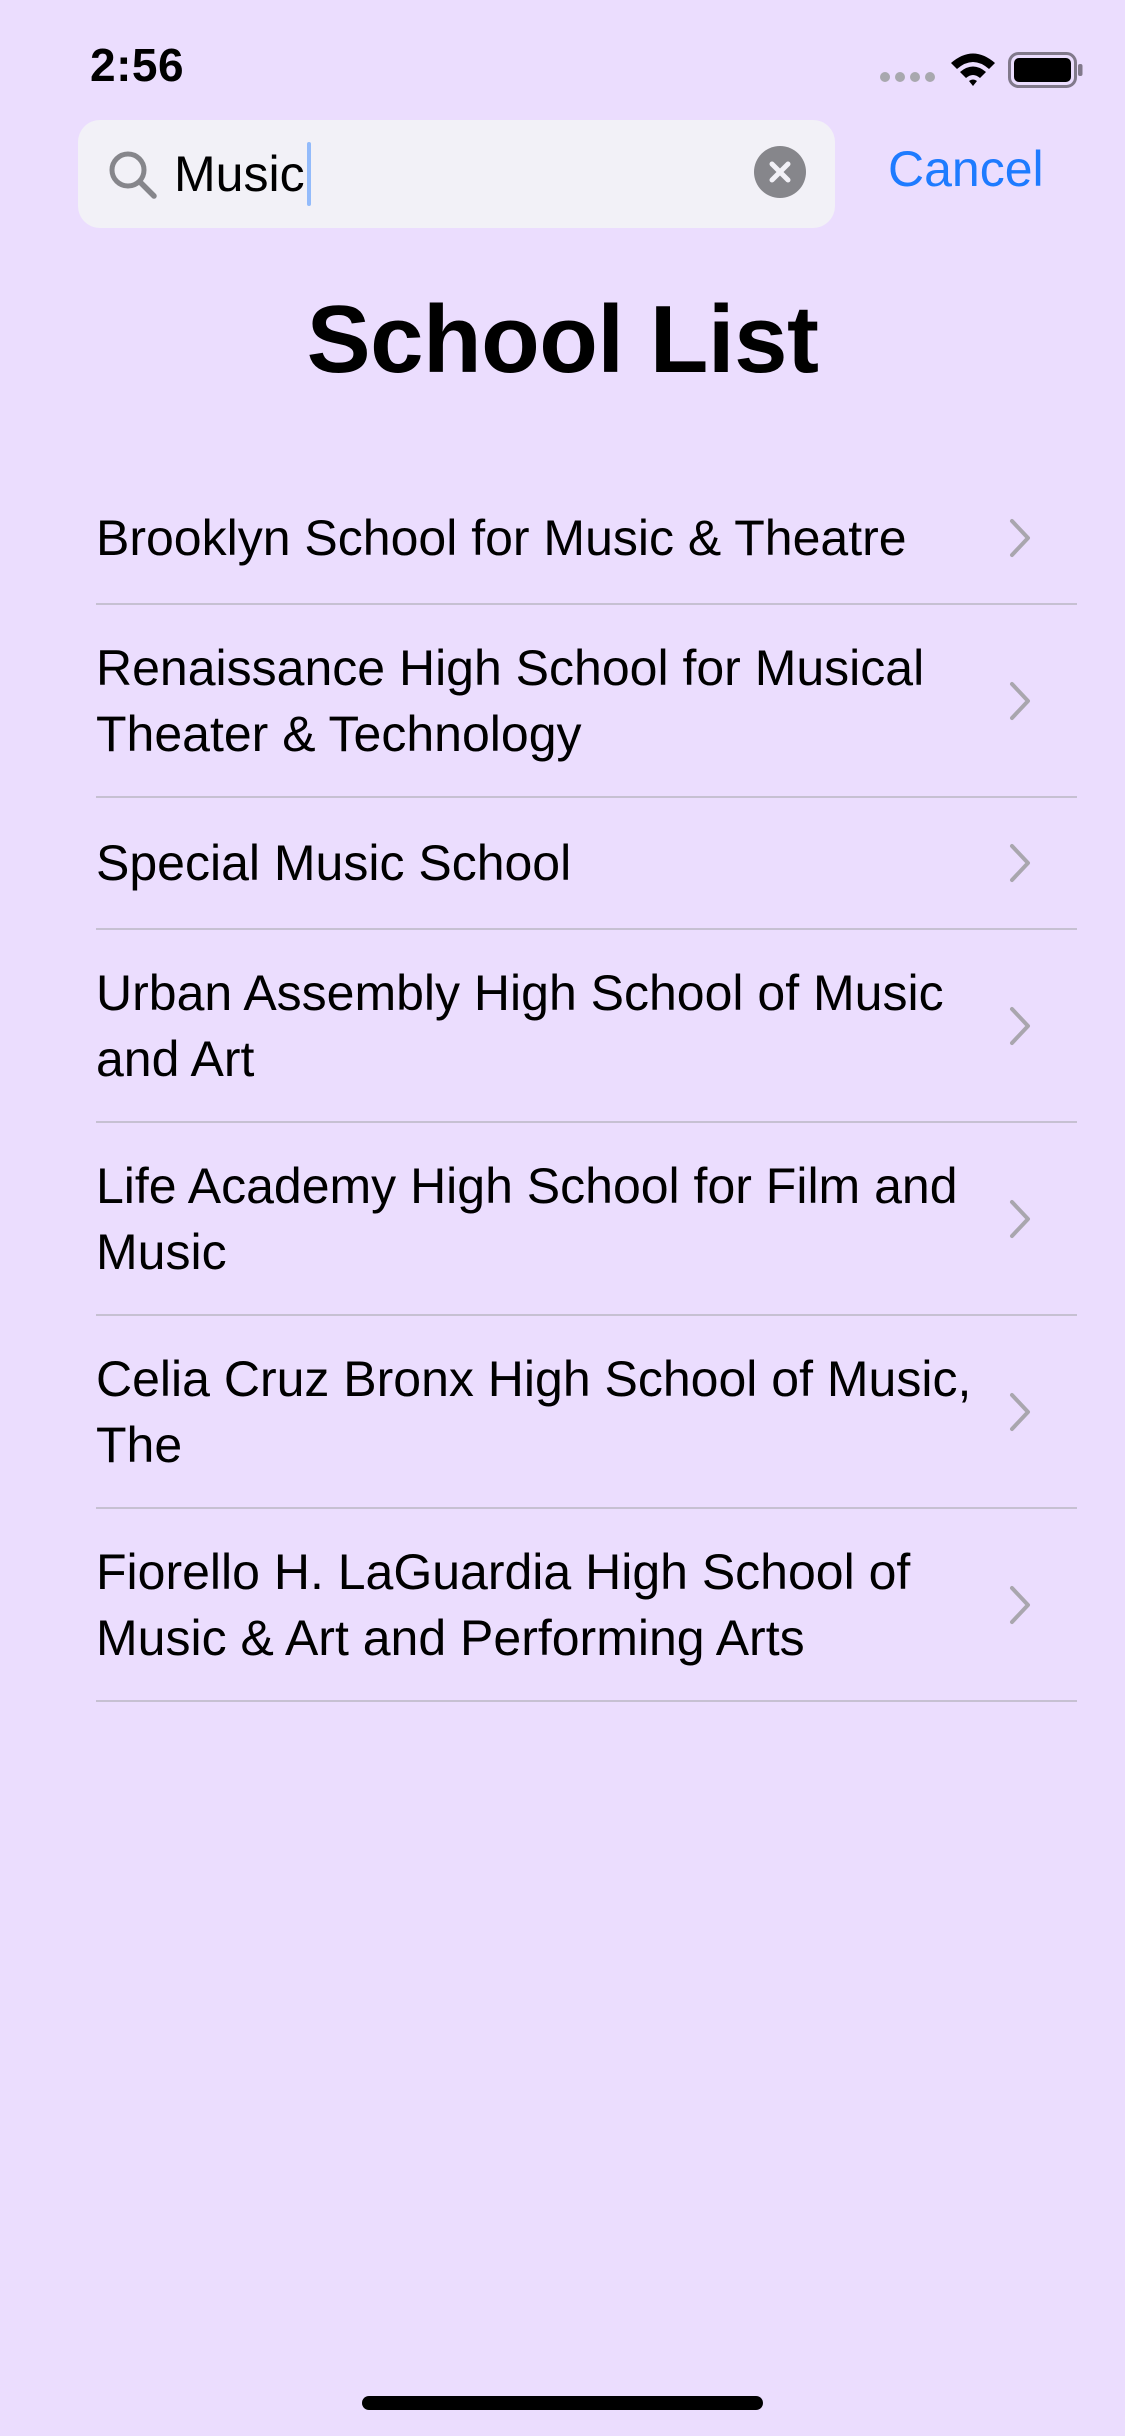 This screenshot has width=1125, height=2436. I want to click on search-text-area: Music, so click(242, 174).